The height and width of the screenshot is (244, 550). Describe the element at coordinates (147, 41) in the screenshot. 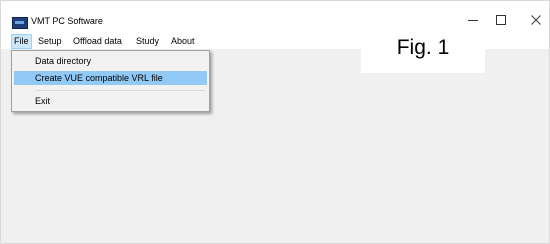

I see `menu-study: Study` at that location.